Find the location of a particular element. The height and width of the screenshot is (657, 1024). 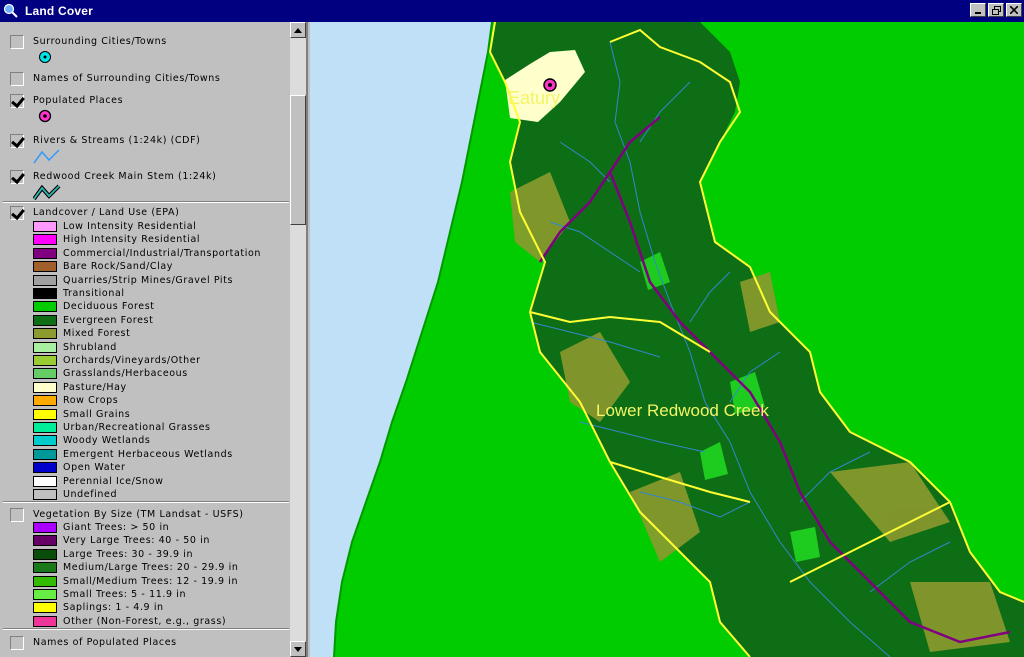

restore-icon is located at coordinates (996, 10).